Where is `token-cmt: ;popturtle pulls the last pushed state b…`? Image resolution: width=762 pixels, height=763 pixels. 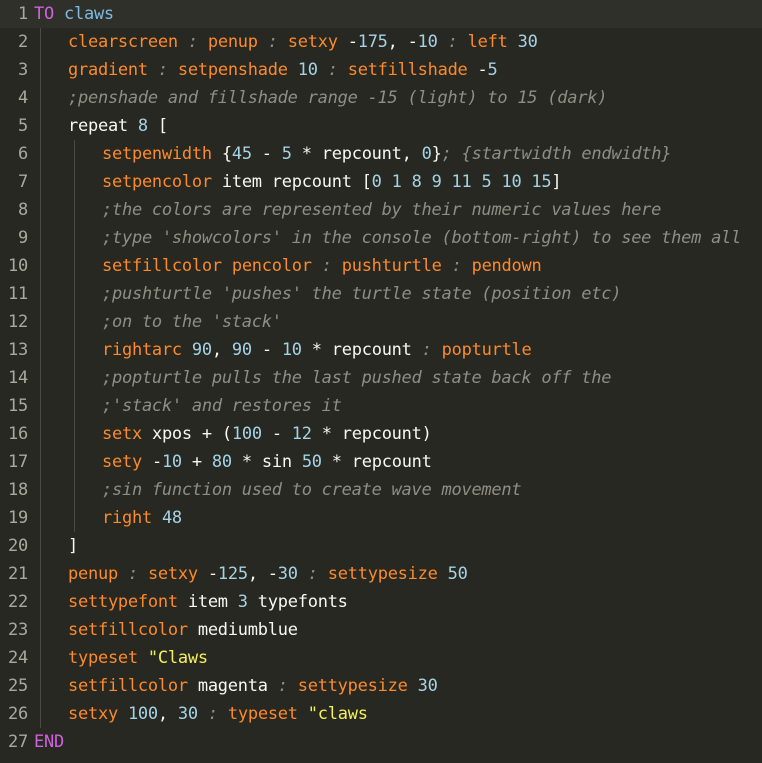 token-cmt: ;popturtle pulls the last pushed state b… is located at coordinates (357, 378).